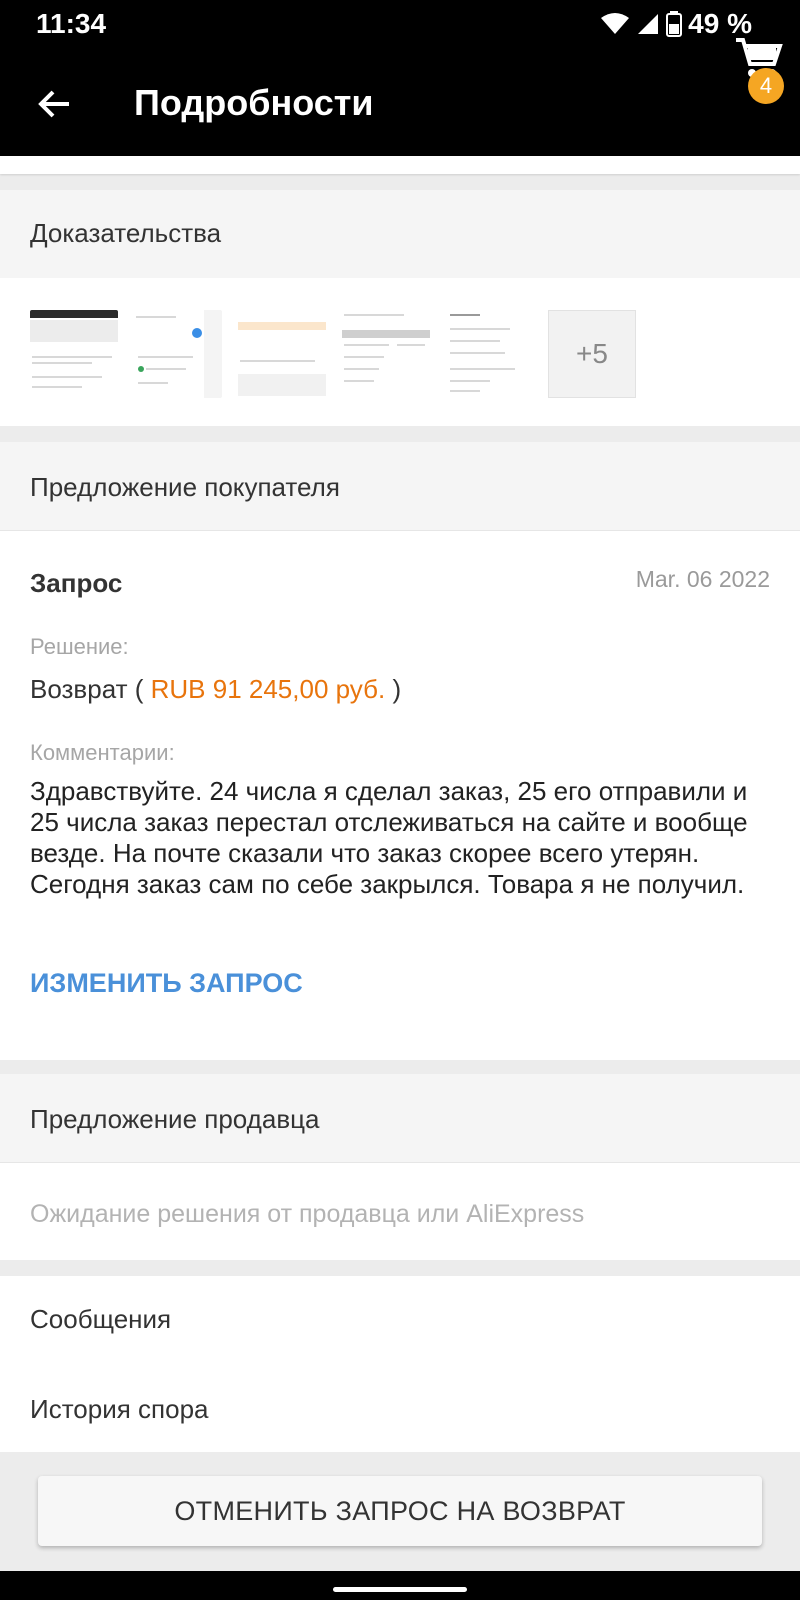  Describe the element at coordinates (615, 23) in the screenshot. I see `wifi-icon` at that location.